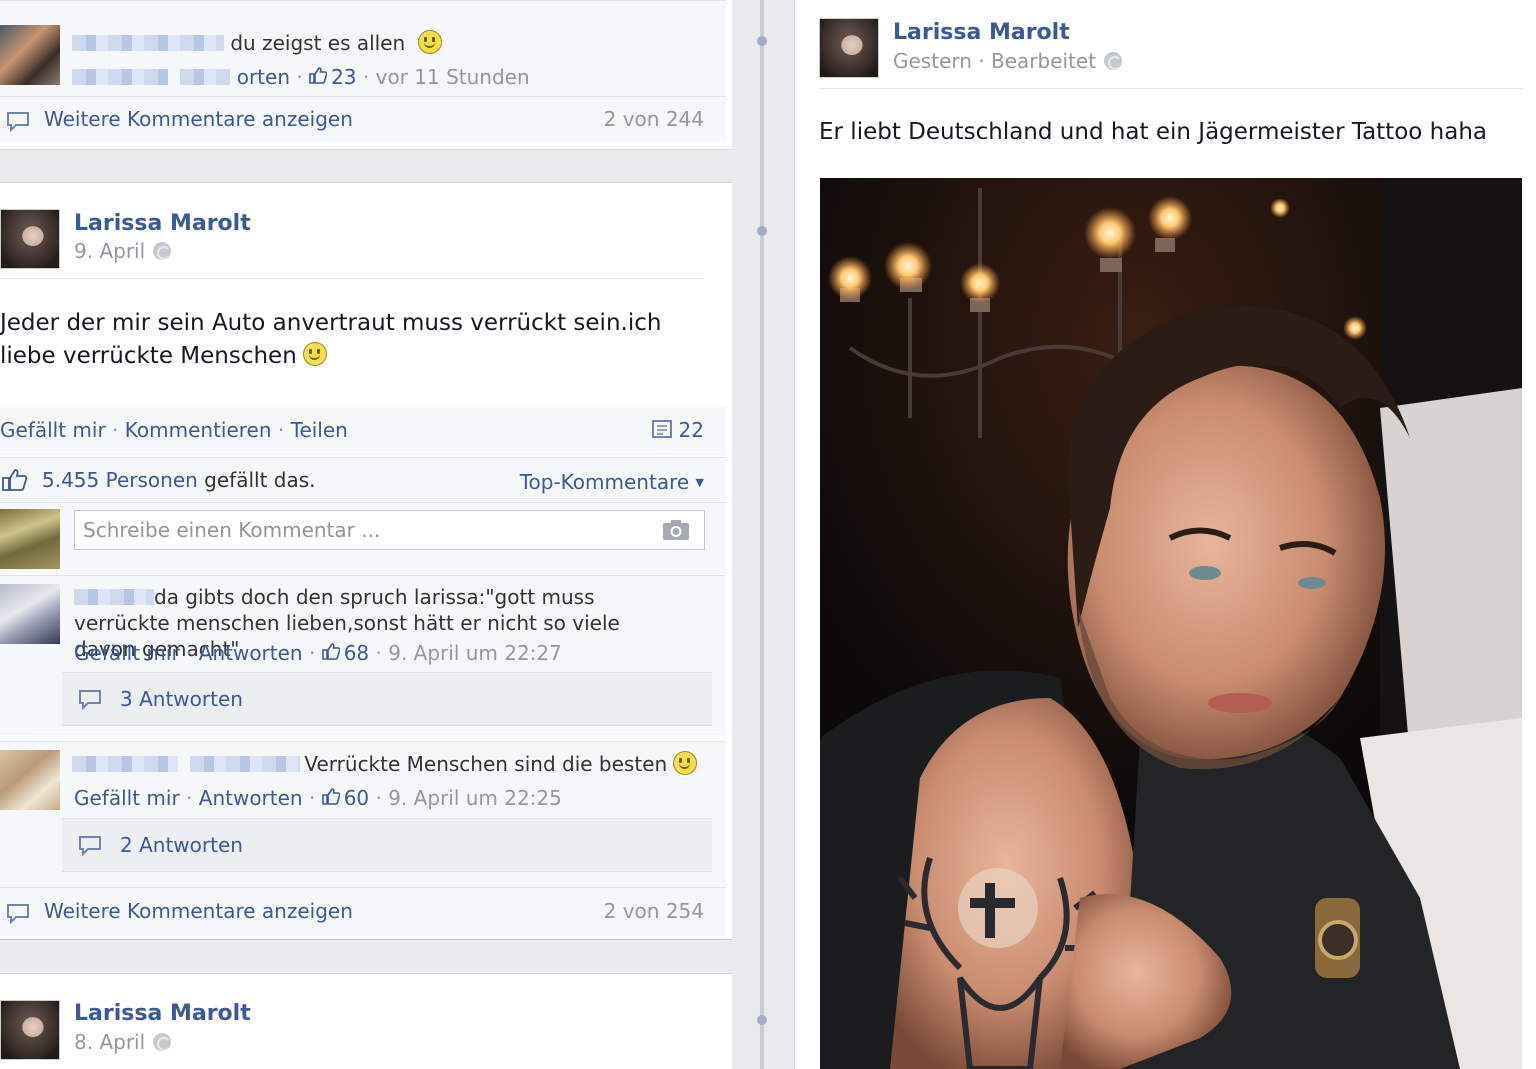 Image resolution: width=1536 pixels, height=1069 pixels. Describe the element at coordinates (676, 530) in the screenshot. I see `camera-icon` at that location.